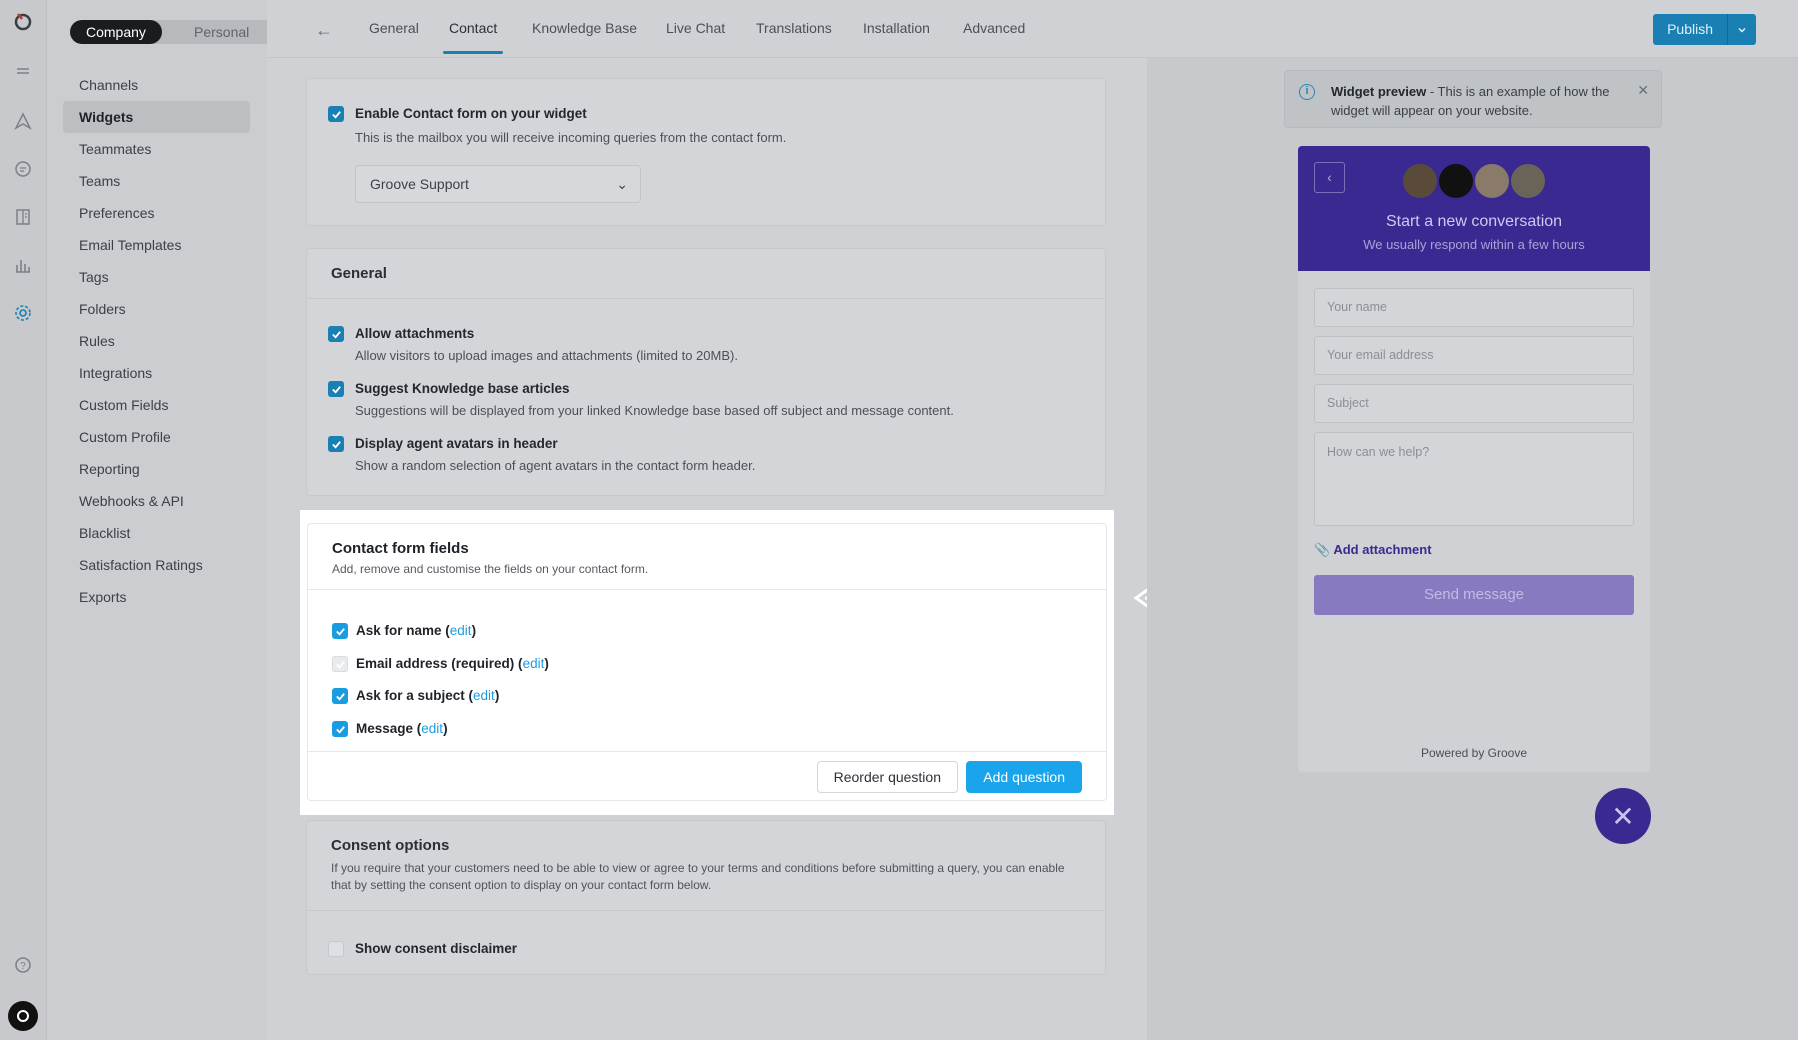 The height and width of the screenshot is (1040, 1798). I want to click on add-attachment-label: Add attachment, so click(1382, 549).